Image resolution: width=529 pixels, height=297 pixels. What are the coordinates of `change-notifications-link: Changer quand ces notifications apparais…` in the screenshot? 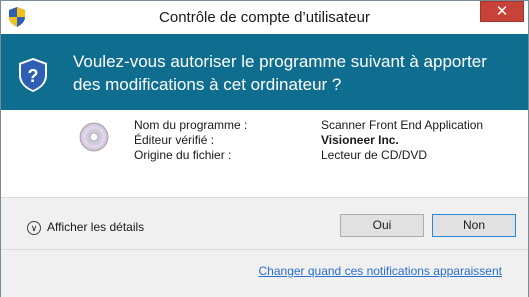 It's located at (381, 271).